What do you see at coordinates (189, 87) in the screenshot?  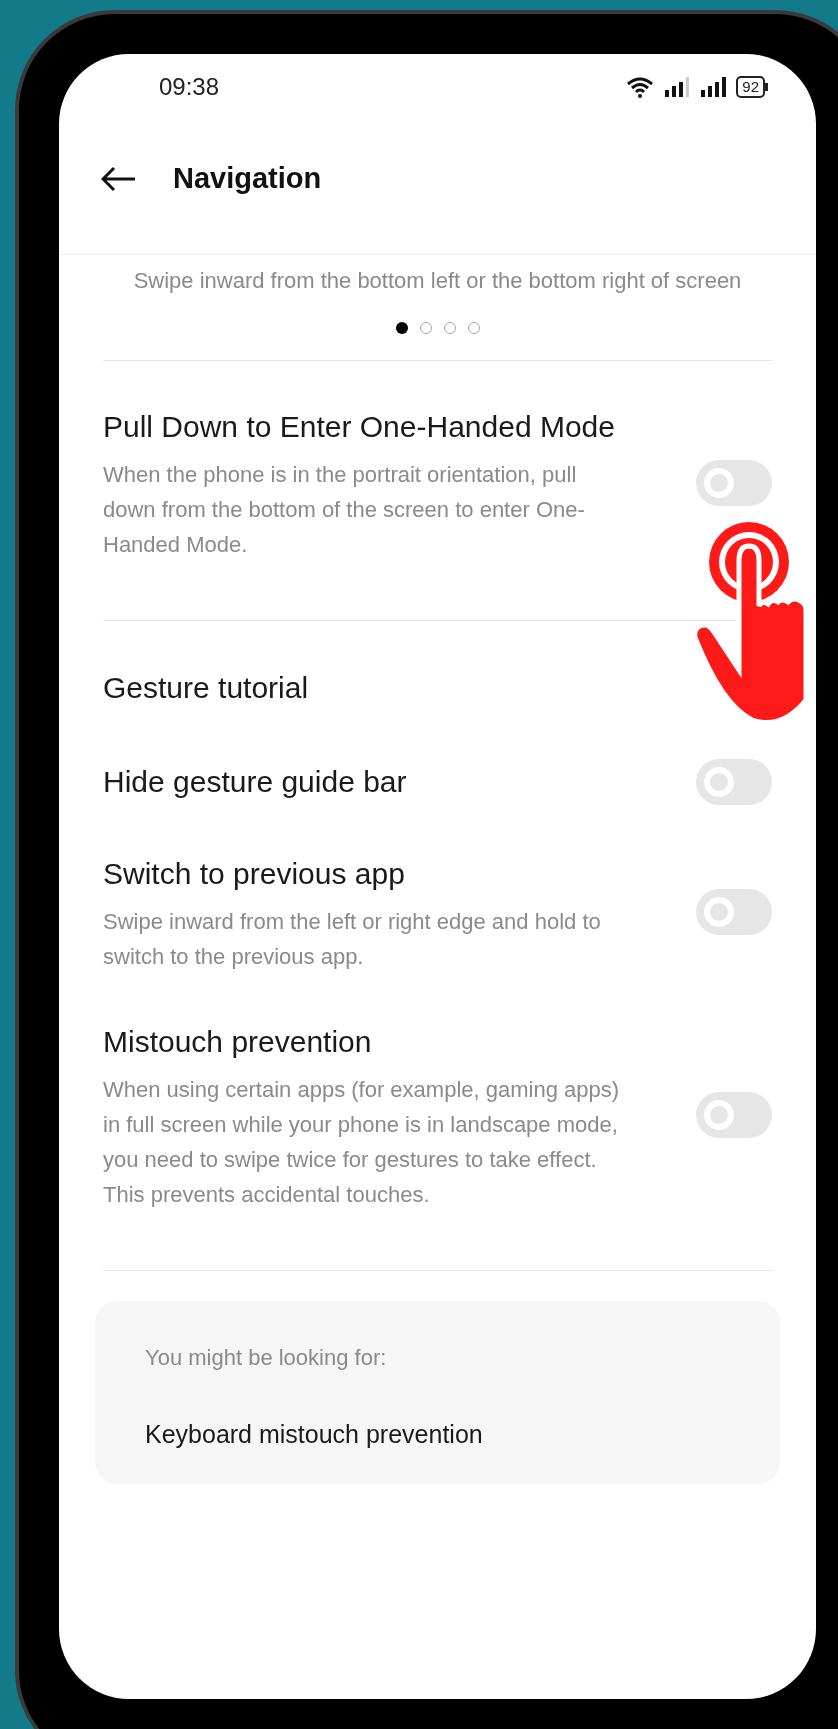 I see `status-time: 09:38` at bounding box center [189, 87].